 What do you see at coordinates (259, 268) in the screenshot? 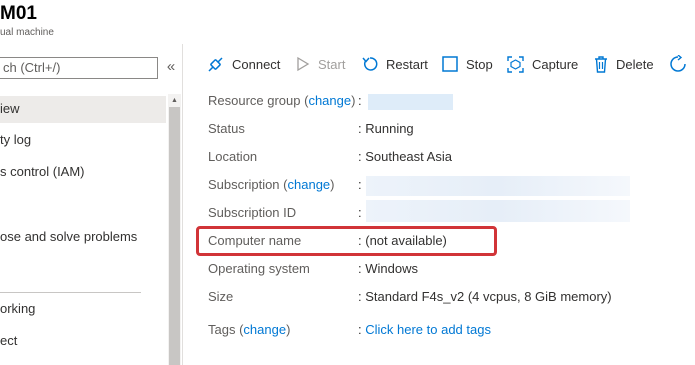
I see `operating-system-label: Operating system` at bounding box center [259, 268].